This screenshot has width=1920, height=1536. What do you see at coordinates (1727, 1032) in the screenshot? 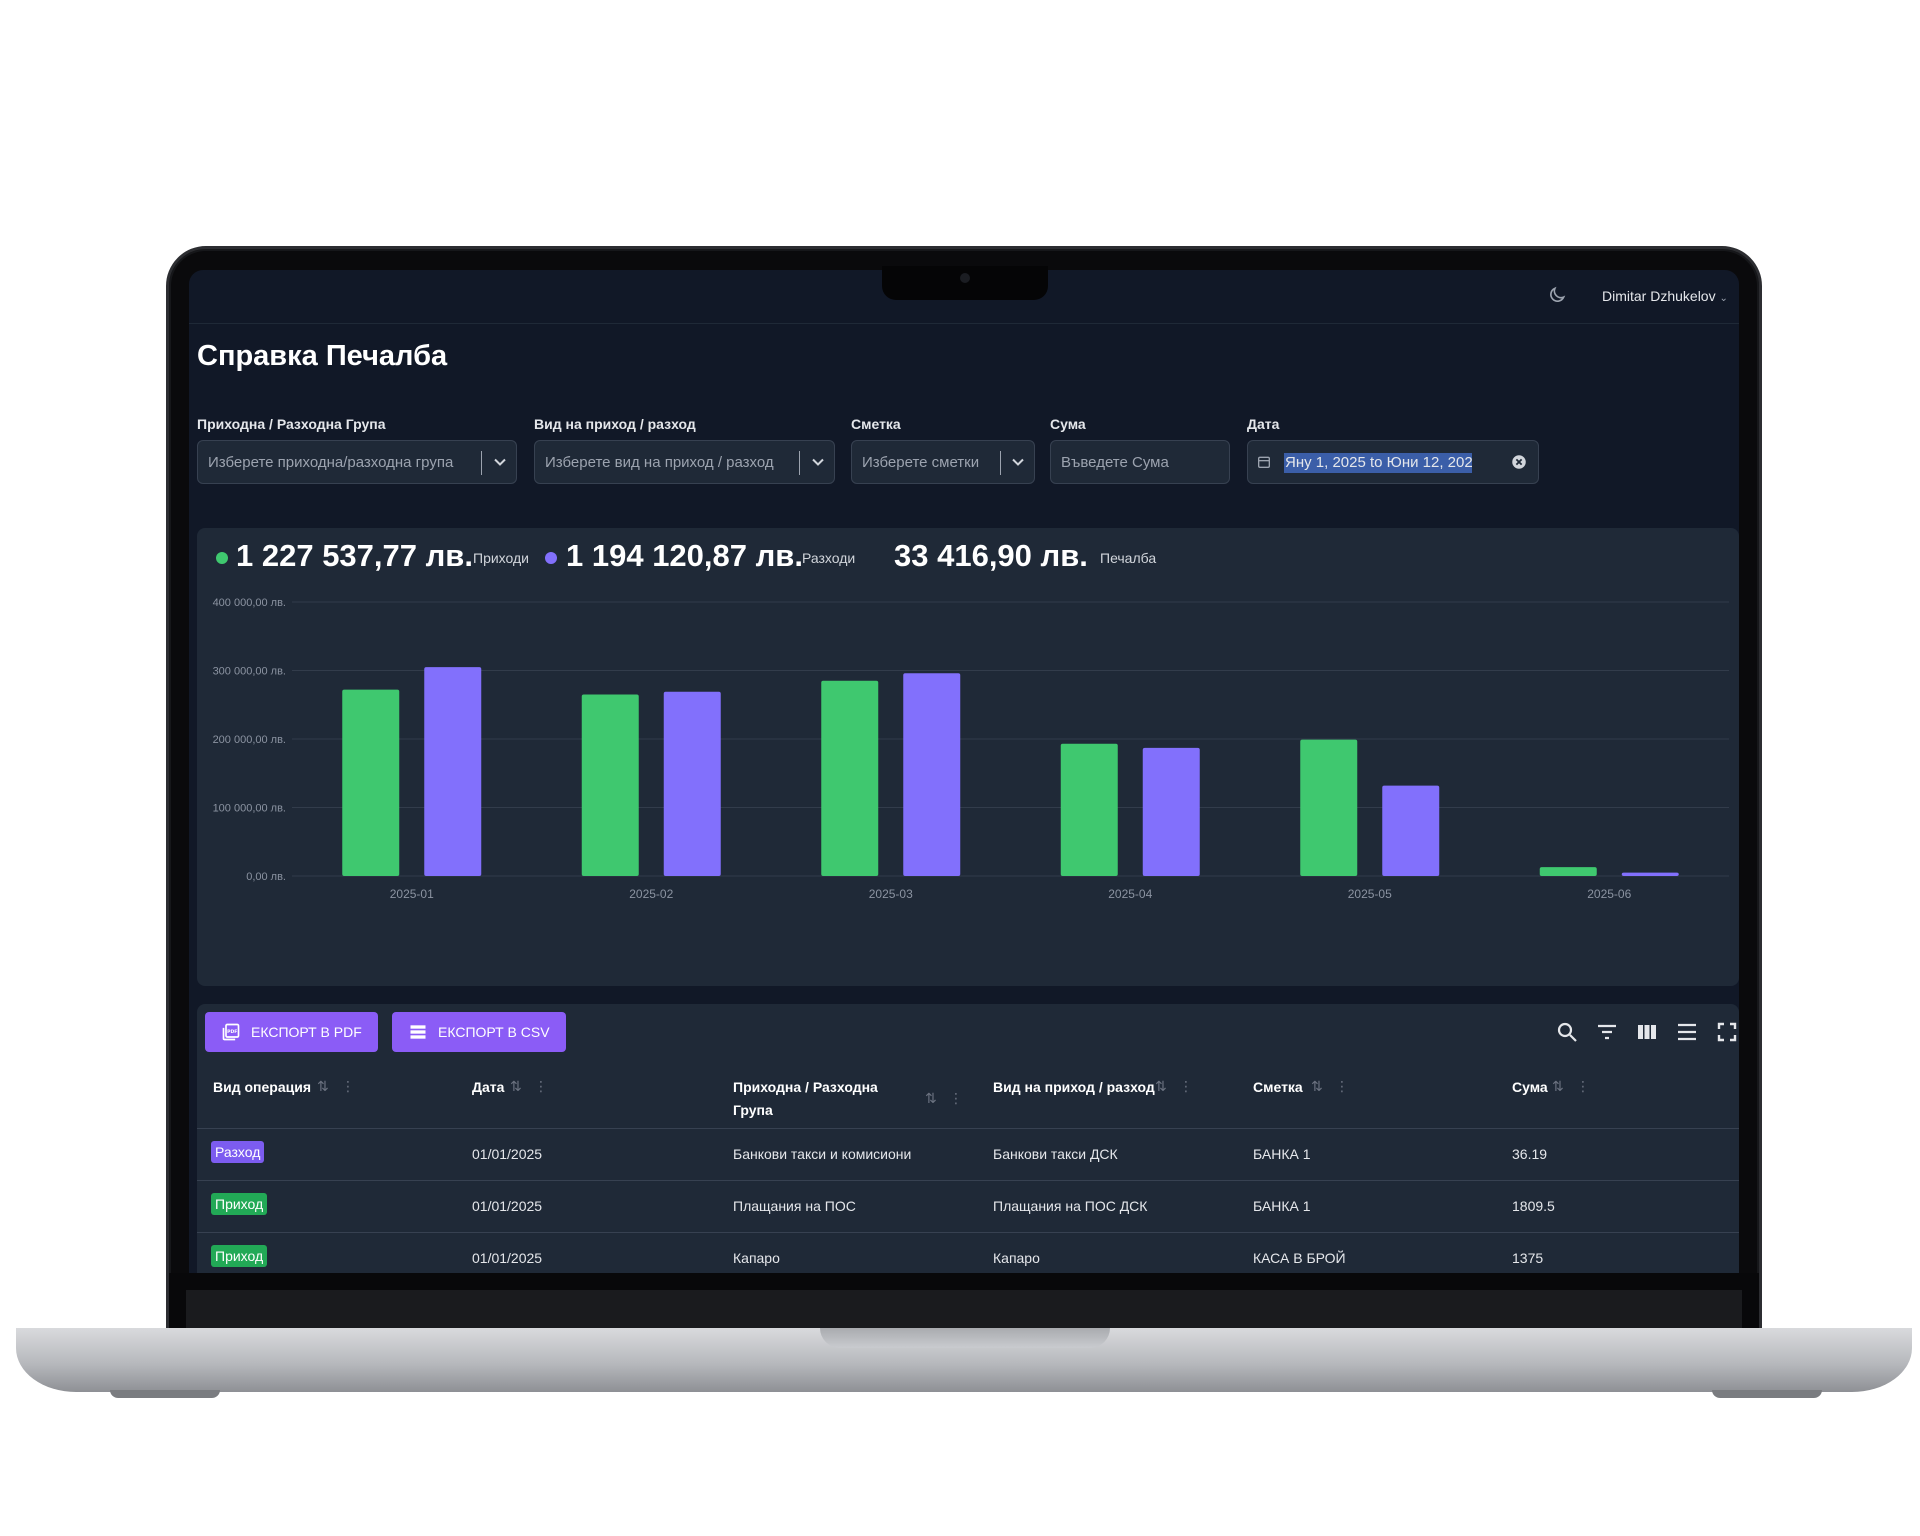
I see `fullscreen-icon` at bounding box center [1727, 1032].